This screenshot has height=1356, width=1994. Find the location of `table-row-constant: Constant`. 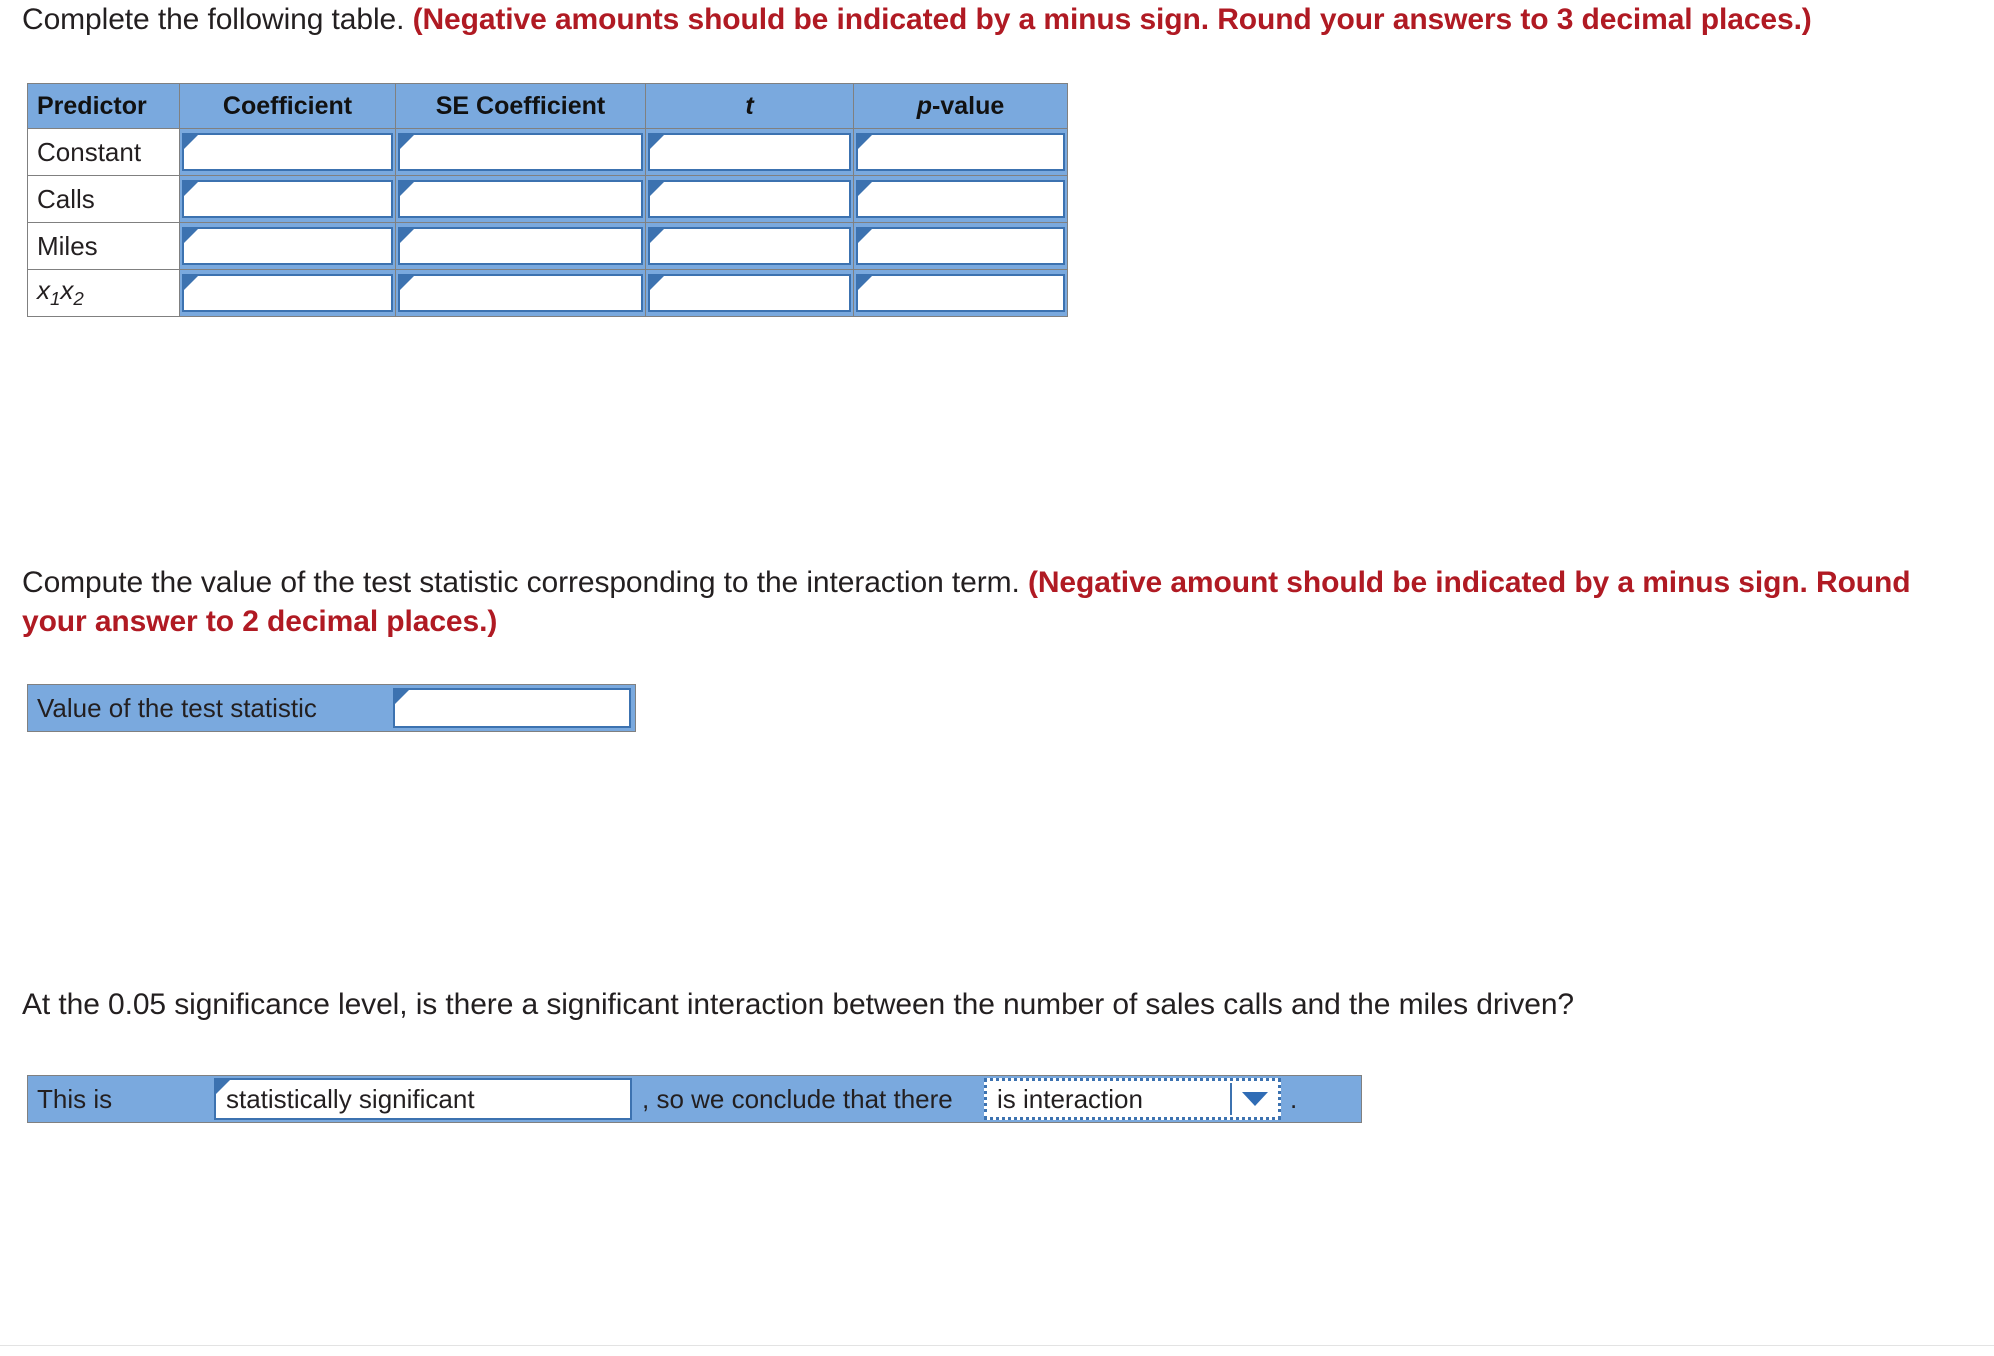

table-row-constant: Constant is located at coordinates (547, 152).